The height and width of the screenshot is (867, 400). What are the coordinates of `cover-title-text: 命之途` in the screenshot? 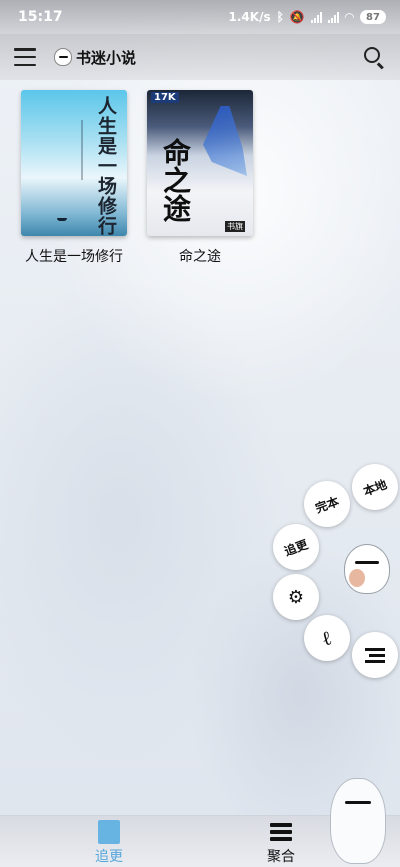 It's located at (175, 180).